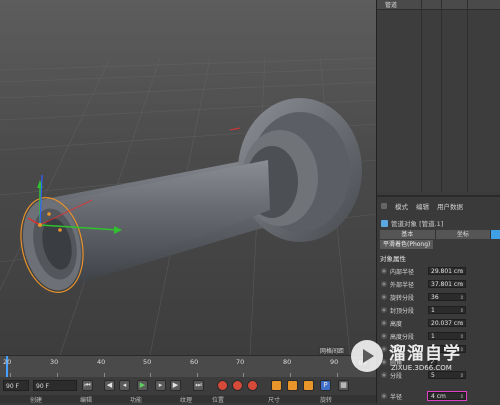 This screenshot has height=405, width=500. I want to click on prop-cap-segments: 封顶分段 1 ⇕, so click(440, 310).